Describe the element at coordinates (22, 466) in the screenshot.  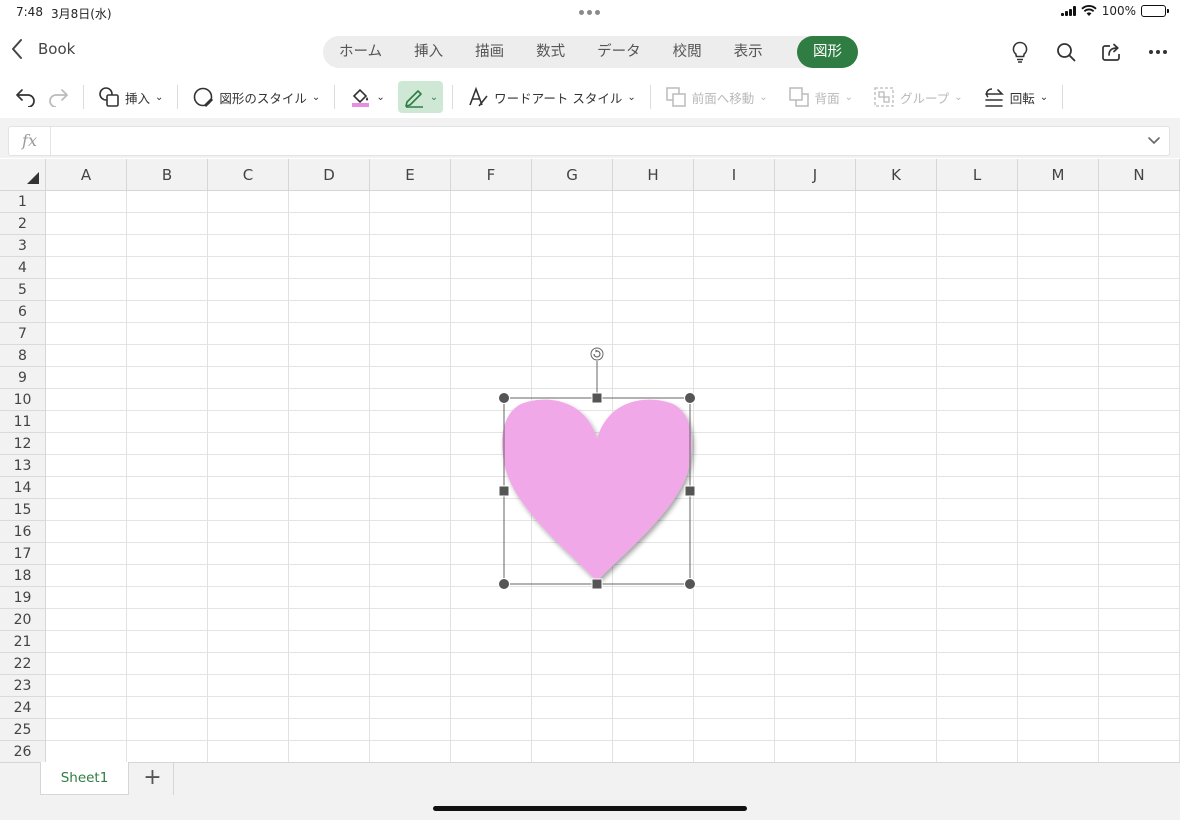
I see `row-header: 13` at that location.